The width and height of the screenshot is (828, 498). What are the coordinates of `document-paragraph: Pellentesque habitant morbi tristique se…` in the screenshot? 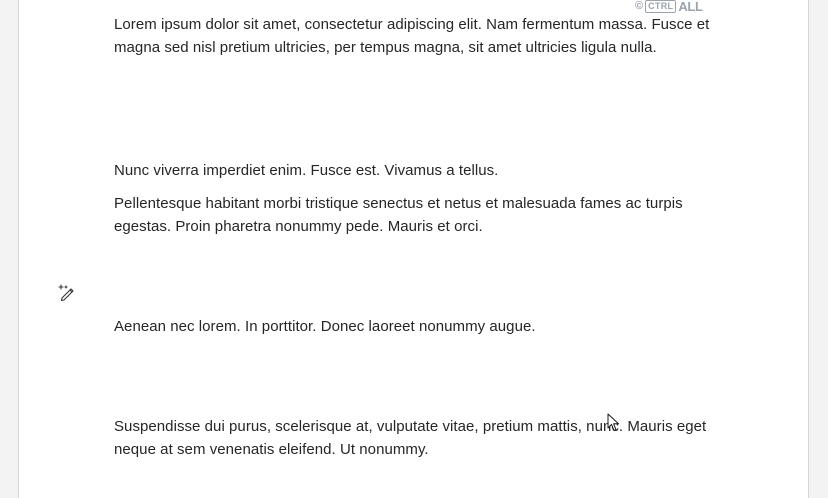 It's located at (419, 215).